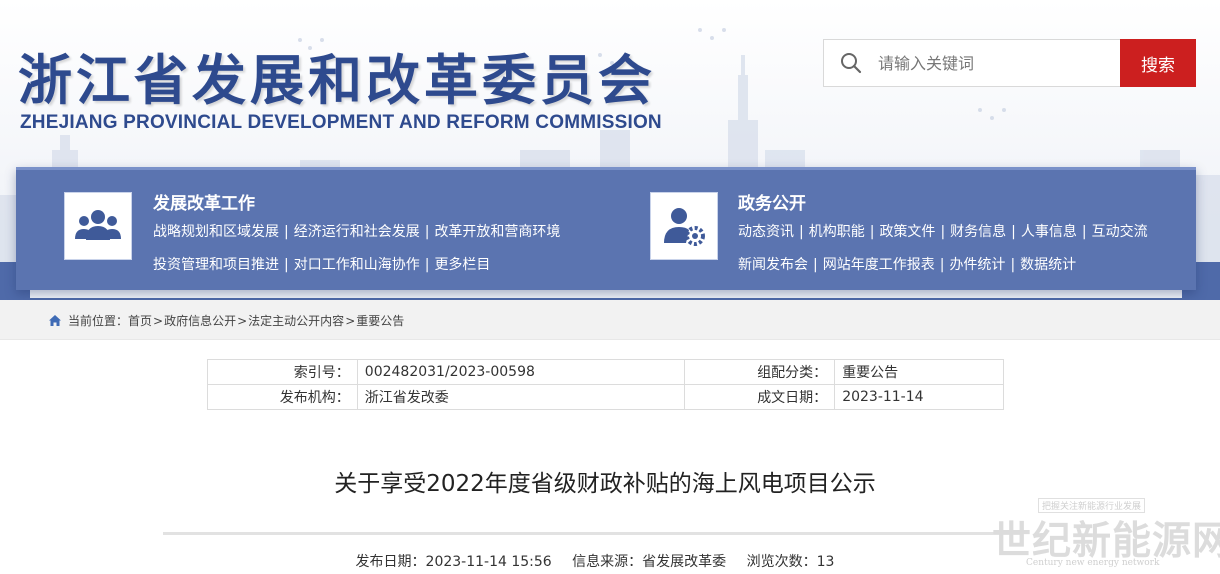 The height and width of the screenshot is (574, 1220). I want to click on nav-link: 网站年度工作报表, so click(879, 265).